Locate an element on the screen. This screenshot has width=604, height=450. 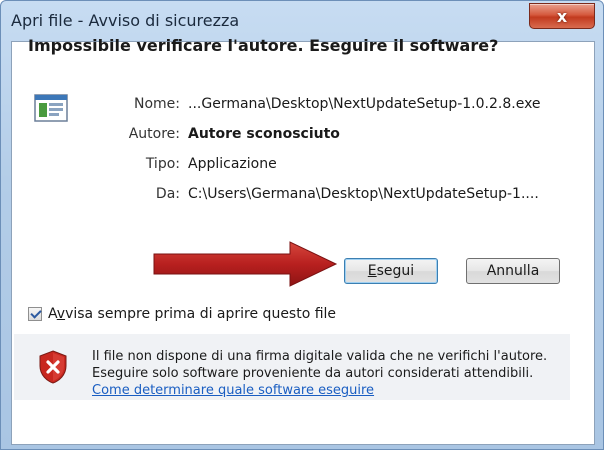
close-button: x is located at coordinates (562, 16).